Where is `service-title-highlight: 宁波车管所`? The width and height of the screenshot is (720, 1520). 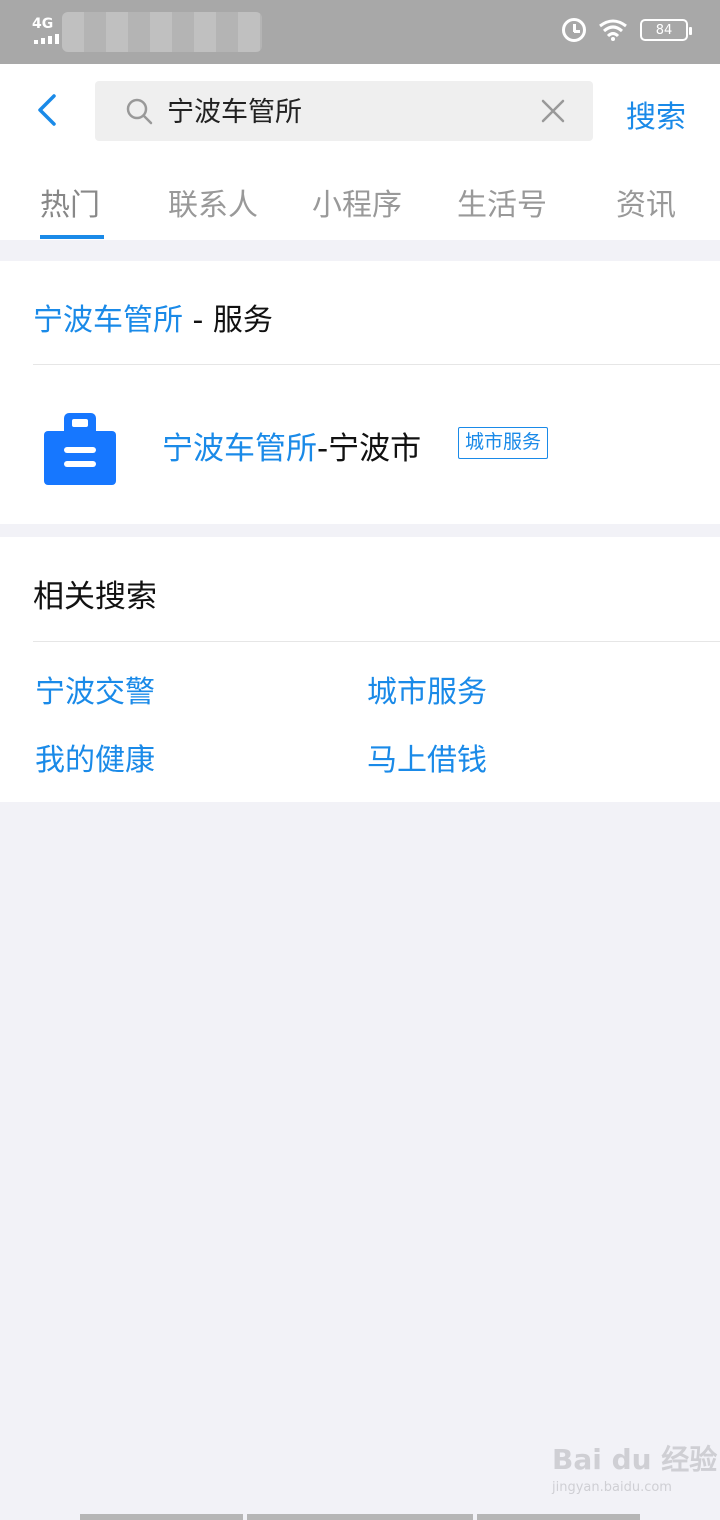
service-title-highlight: 宁波车管所 is located at coordinates (108, 320).